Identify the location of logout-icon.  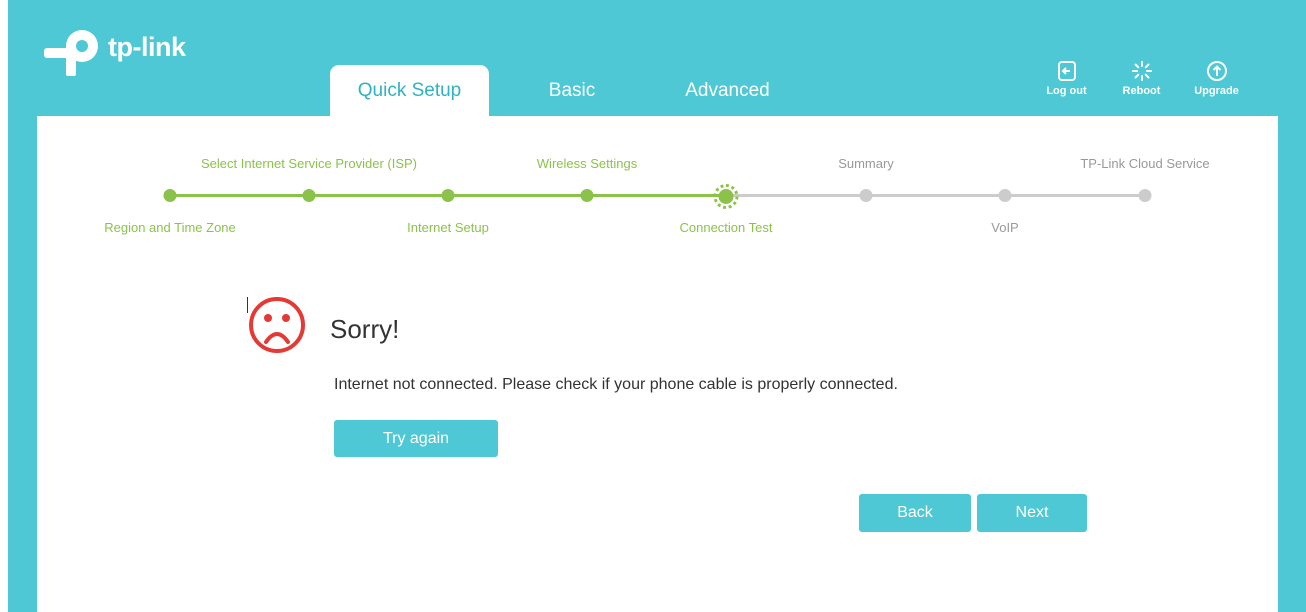
(1066, 71).